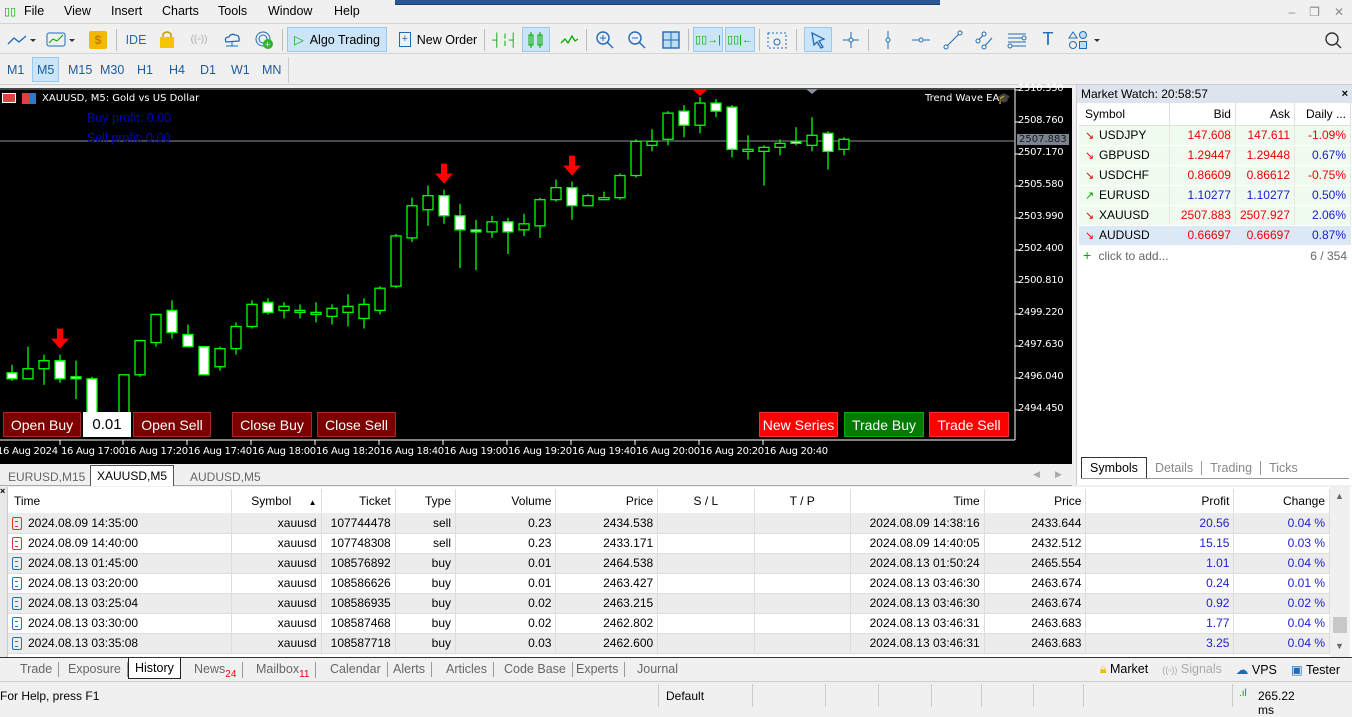  What do you see at coordinates (132, 475) in the screenshot?
I see `chart-tab-xauusd: XAUUSD,M5` at bounding box center [132, 475].